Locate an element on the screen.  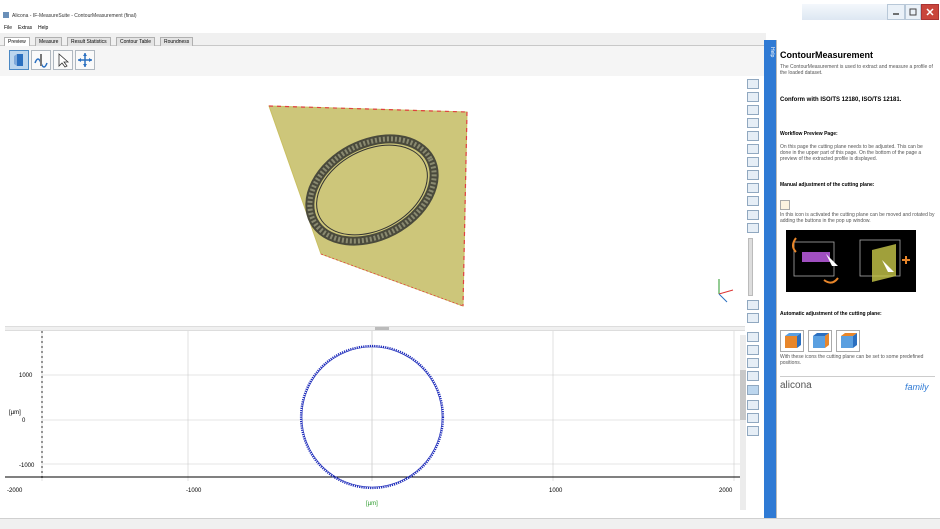
cutting-plane-button is located at coordinates (41, 60).